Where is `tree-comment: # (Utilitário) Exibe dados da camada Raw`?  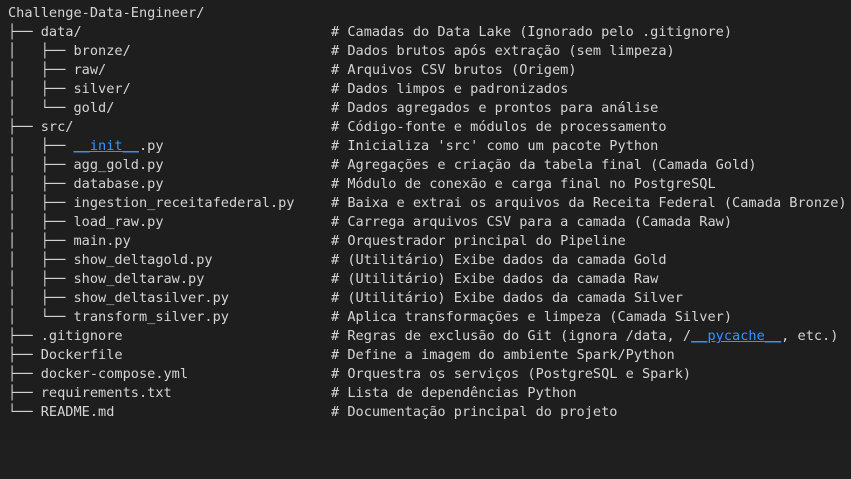 tree-comment: # (Utilitário) Exibe dados da camada Raw is located at coordinates (495, 279).